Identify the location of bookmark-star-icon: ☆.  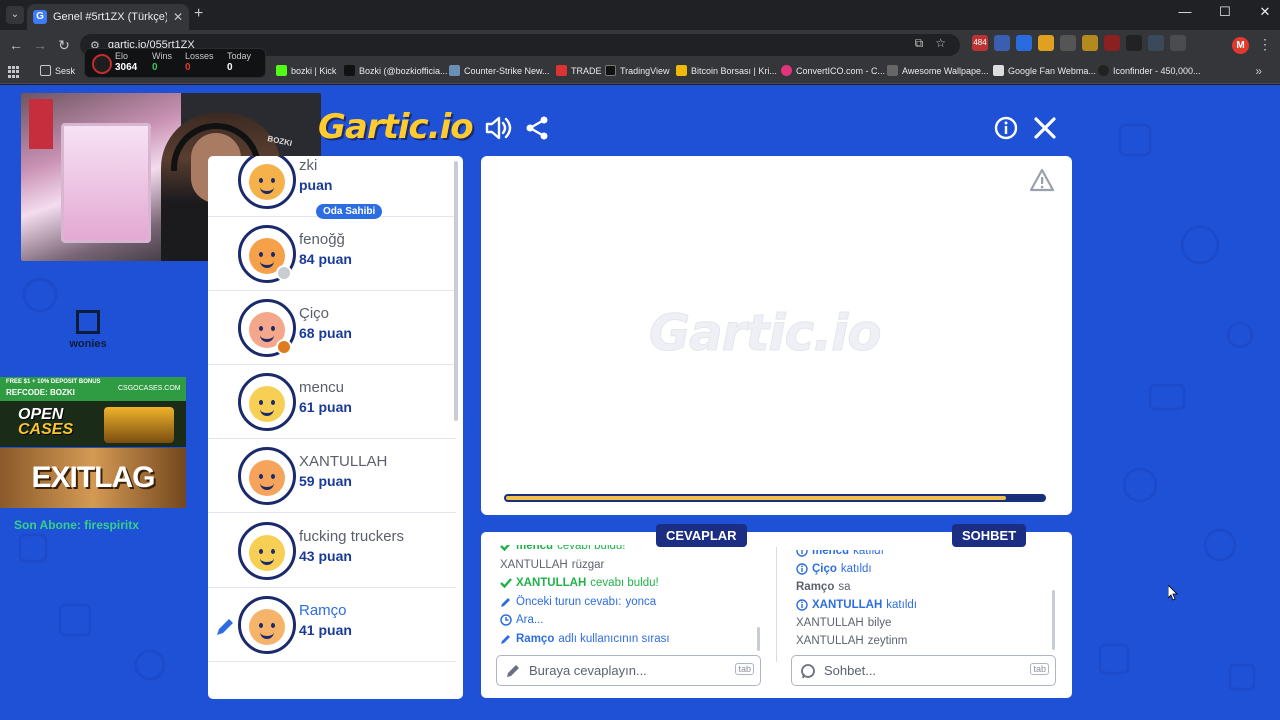
(940, 43).